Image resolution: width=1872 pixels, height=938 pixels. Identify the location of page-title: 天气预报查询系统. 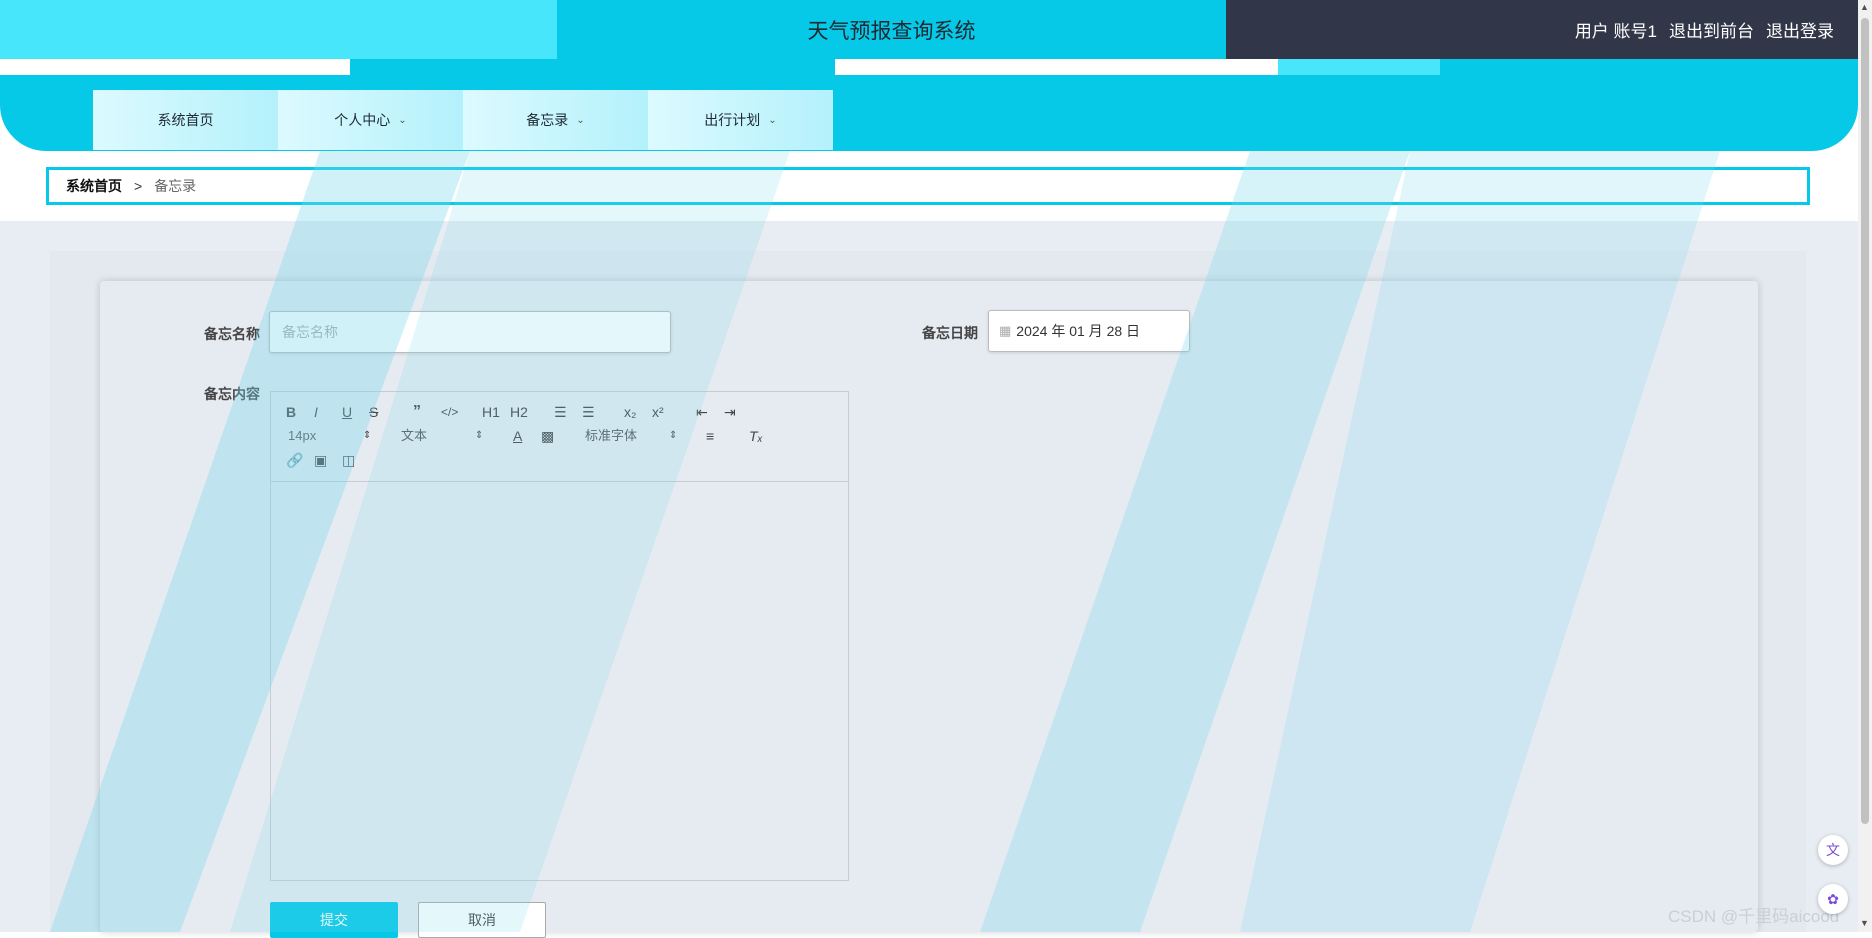
(891, 31).